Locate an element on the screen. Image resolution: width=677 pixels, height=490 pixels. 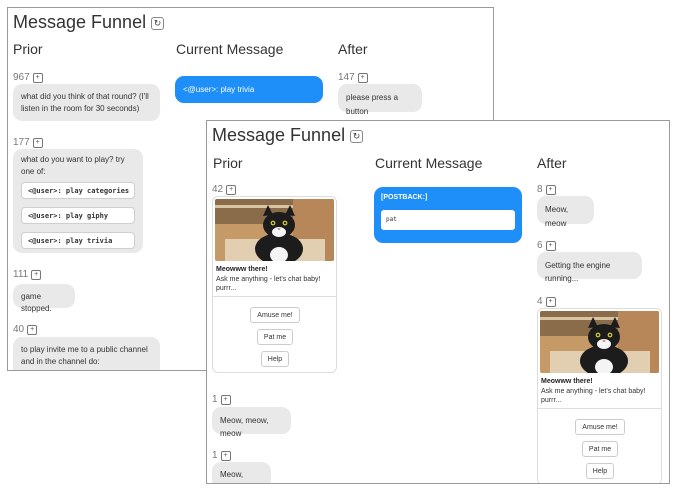
message-bubble: game stopped. is located at coordinates (44, 298).